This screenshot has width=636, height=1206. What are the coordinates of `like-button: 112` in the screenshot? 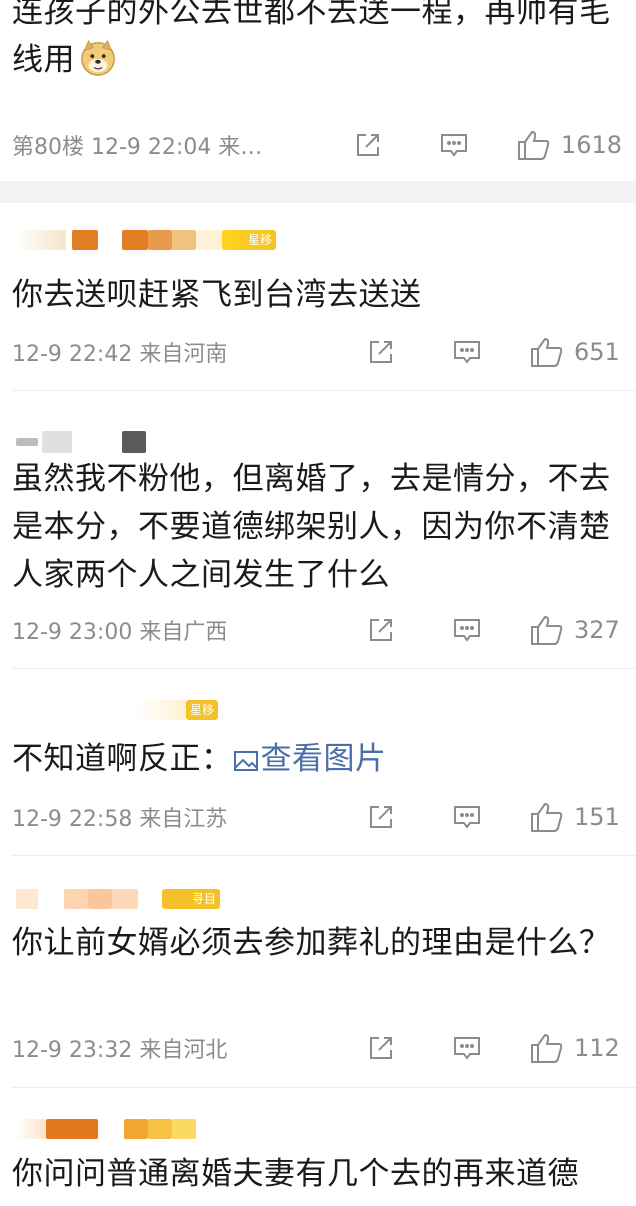 It's located at (576, 1048).